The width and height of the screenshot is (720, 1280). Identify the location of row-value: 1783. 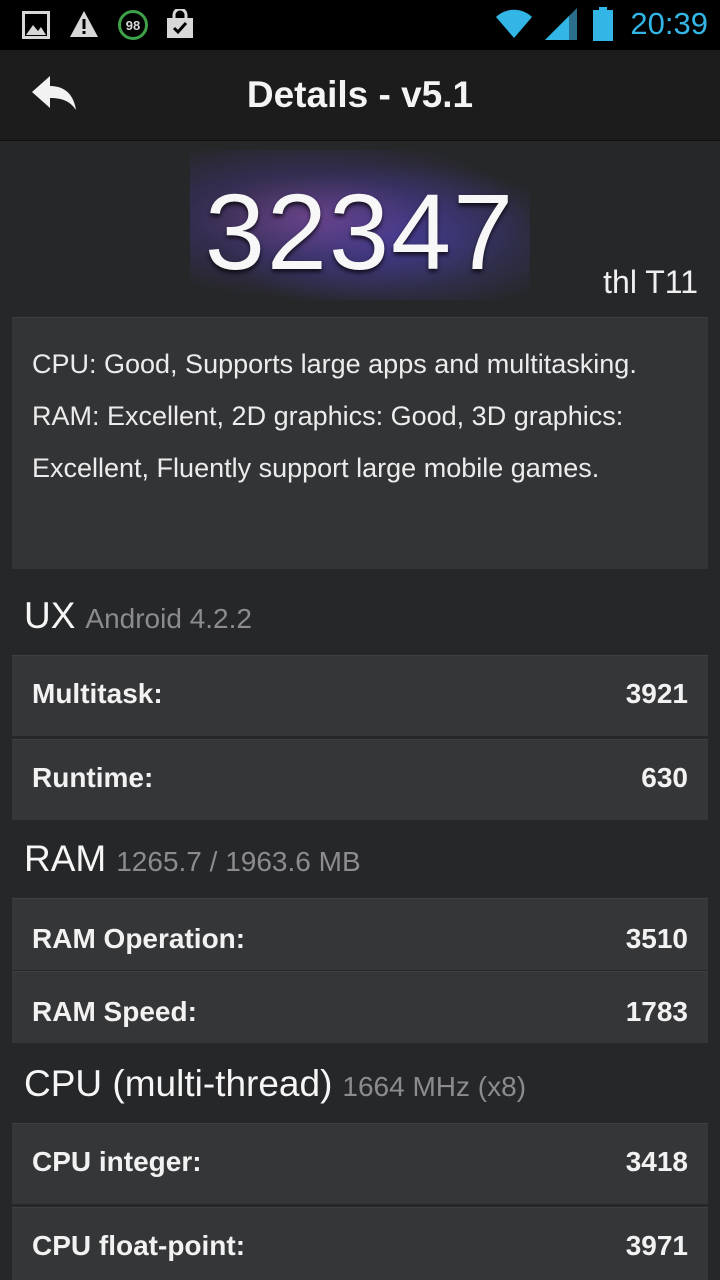
(656, 1011).